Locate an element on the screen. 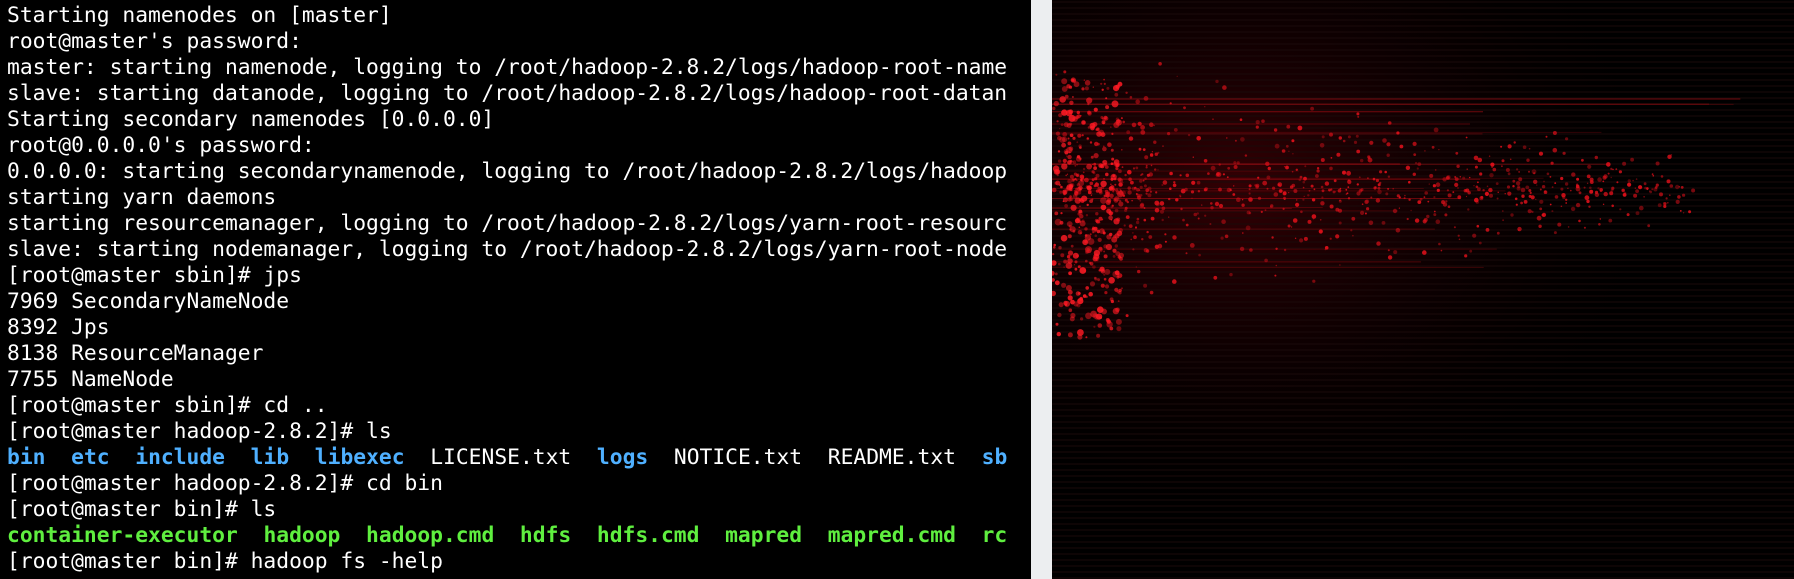 This screenshot has width=1794, height=579. executable-entry: hadoop is located at coordinates (302, 535).